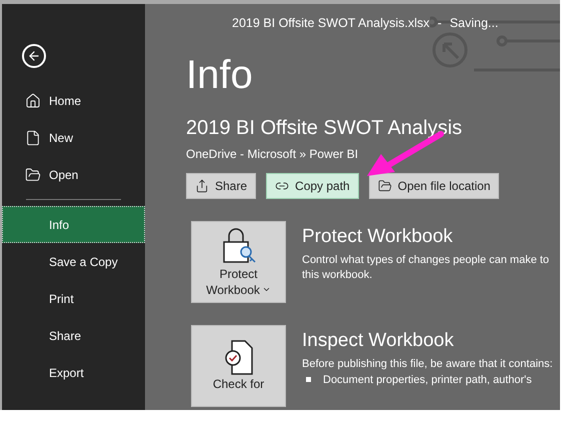 The width and height of the screenshot is (575, 424). I want to click on back-icon, so click(34, 56).